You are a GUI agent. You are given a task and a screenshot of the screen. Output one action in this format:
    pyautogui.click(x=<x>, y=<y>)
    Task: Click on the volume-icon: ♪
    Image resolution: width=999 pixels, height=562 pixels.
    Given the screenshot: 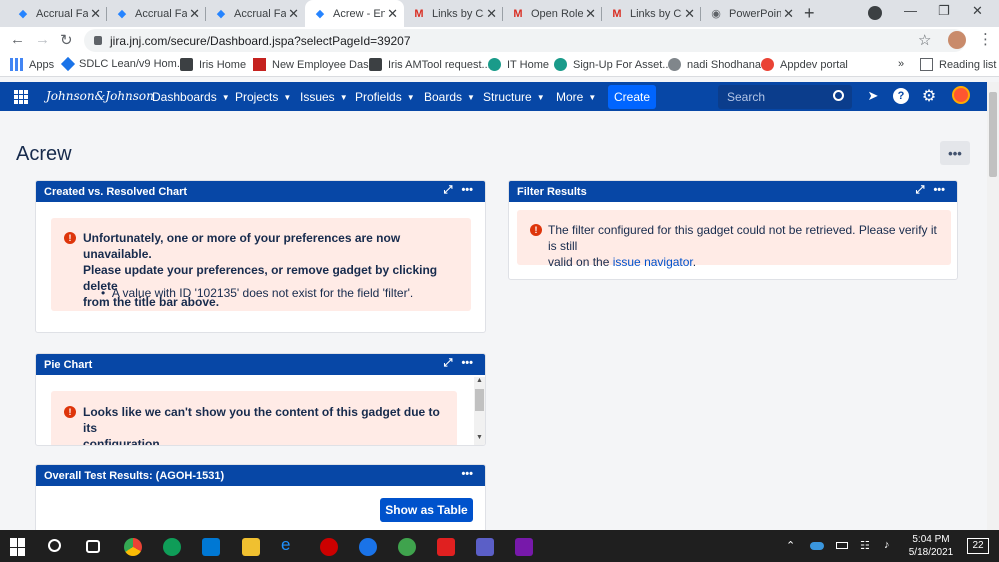 What is the action you would take?
    pyautogui.click(x=887, y=545)
    